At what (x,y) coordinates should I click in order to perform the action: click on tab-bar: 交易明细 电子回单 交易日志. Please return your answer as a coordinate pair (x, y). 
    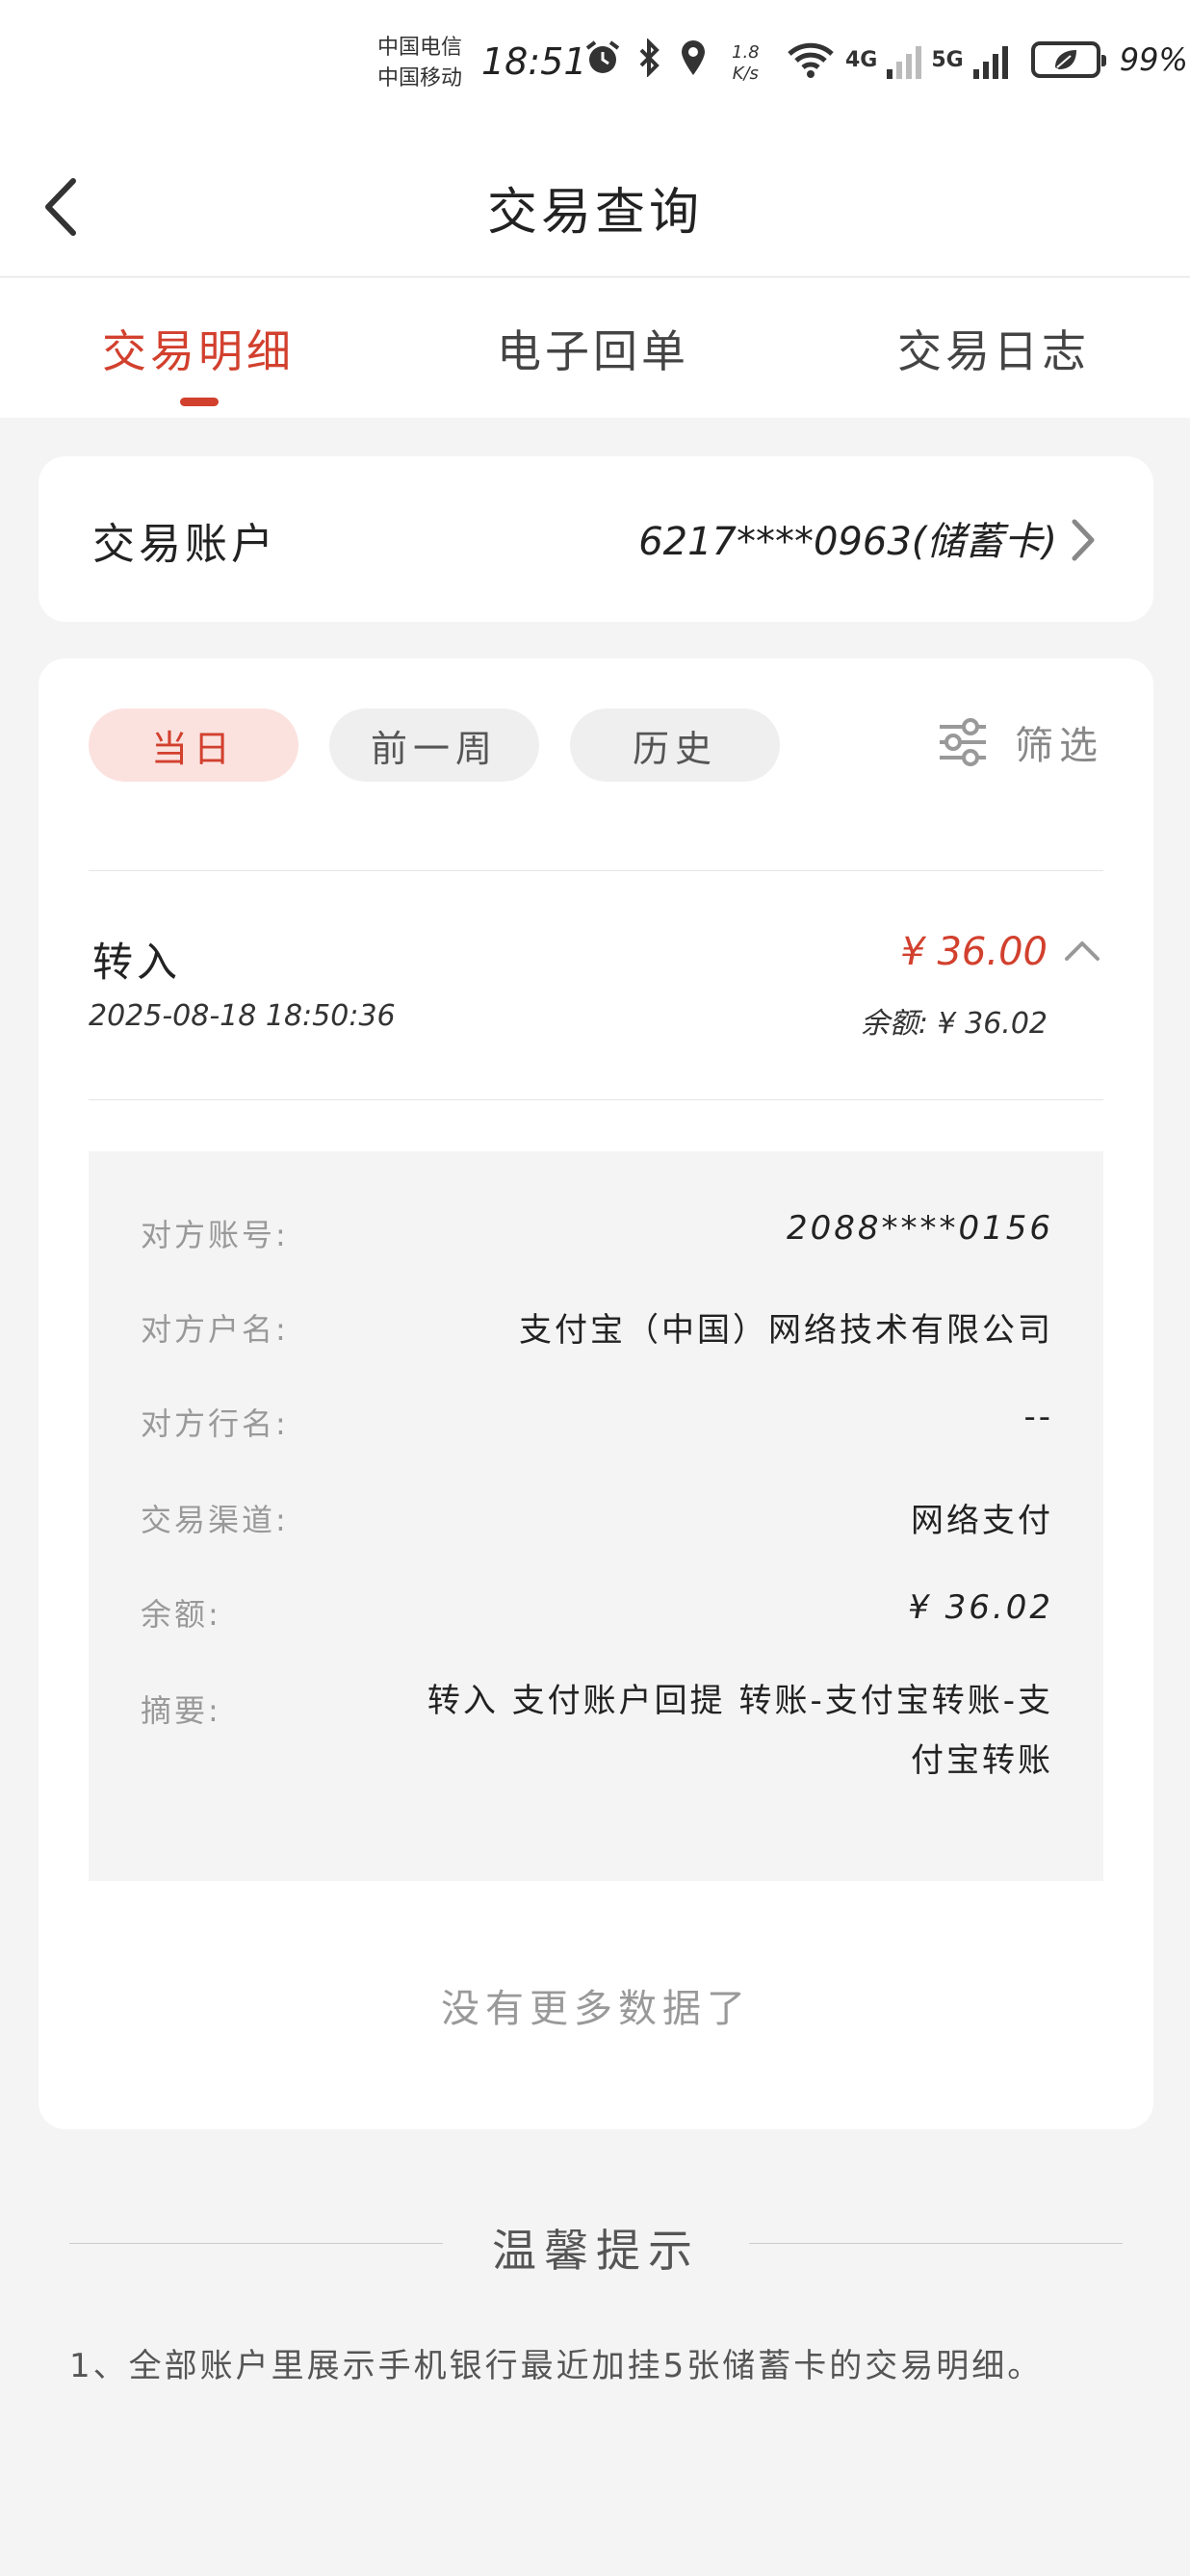
    Looking at the image, I should click on (595, 348).